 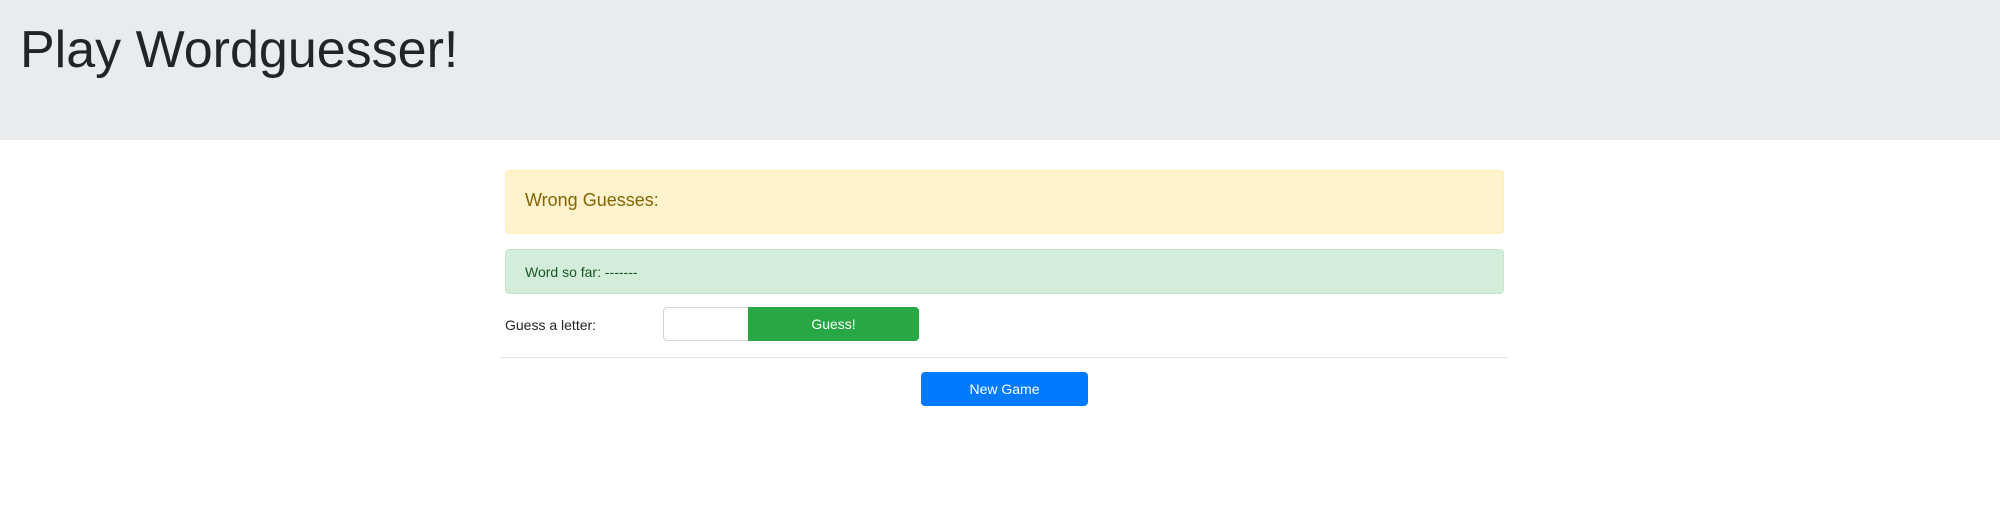 What do you see at coordinates (833, 324) in the screenshot?
I see `guess-button: Guess!` at bounding box center [833, 324].